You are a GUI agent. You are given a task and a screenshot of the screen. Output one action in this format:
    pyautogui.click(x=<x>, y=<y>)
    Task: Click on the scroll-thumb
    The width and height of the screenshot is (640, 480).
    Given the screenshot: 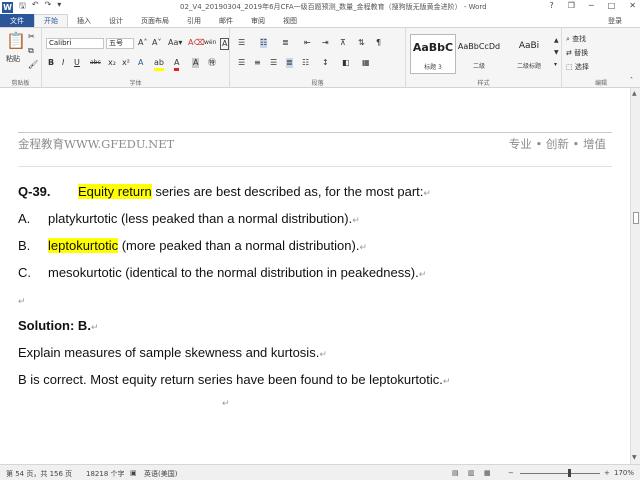 What is the action you would take?
    pyautogui.click(x=636, y=218)
    